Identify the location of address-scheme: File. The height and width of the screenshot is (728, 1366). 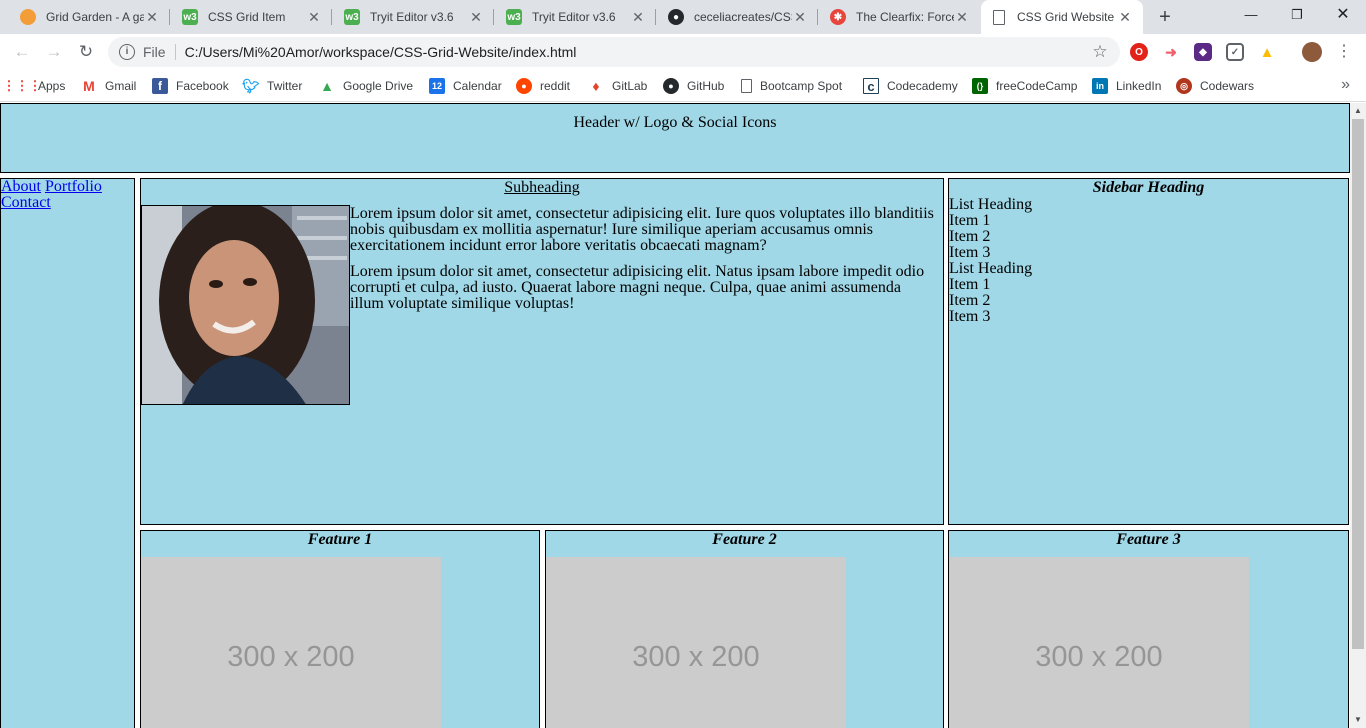
(154, 52).